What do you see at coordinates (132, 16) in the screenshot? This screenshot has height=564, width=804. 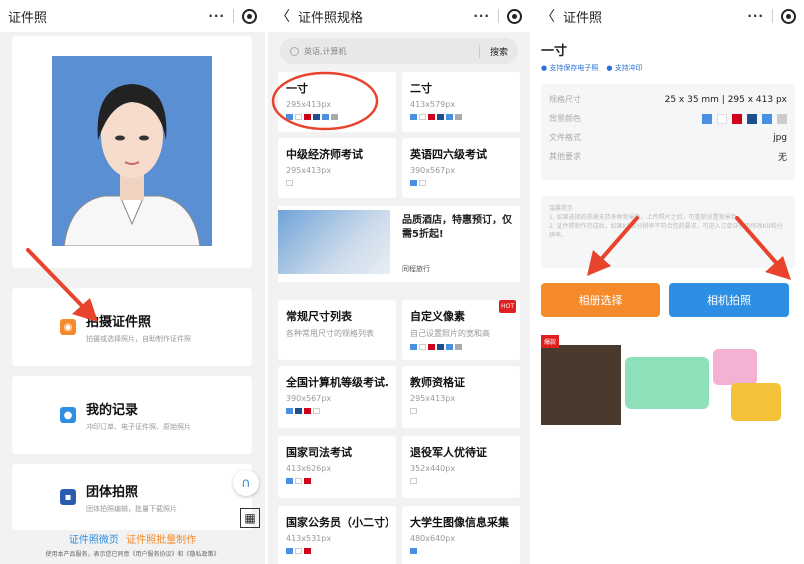 I see `nav-bar: 证件照 ···` at bounding box center [132, 16].